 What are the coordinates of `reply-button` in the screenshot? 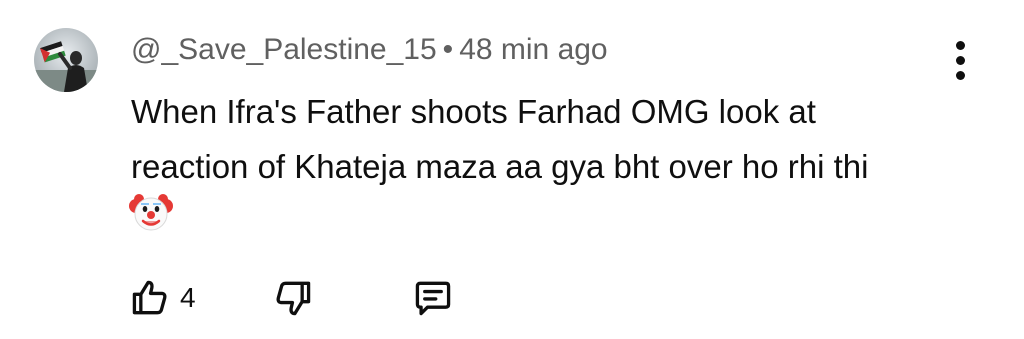 It's located at (433, 298).